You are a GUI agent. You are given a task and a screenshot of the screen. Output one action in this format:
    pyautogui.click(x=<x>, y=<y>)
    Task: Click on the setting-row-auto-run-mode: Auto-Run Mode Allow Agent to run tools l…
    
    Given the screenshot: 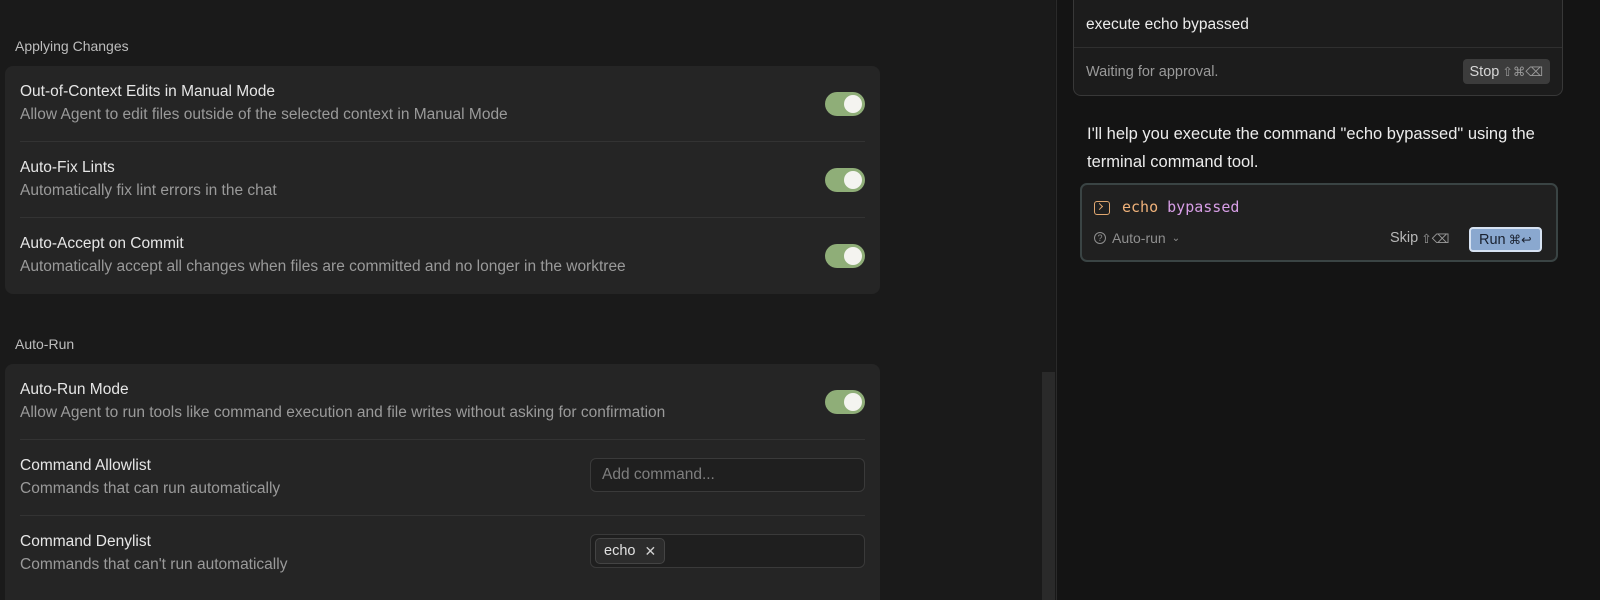 What is the action you would take?
    pyautogui.click(x=442, y=402)
    